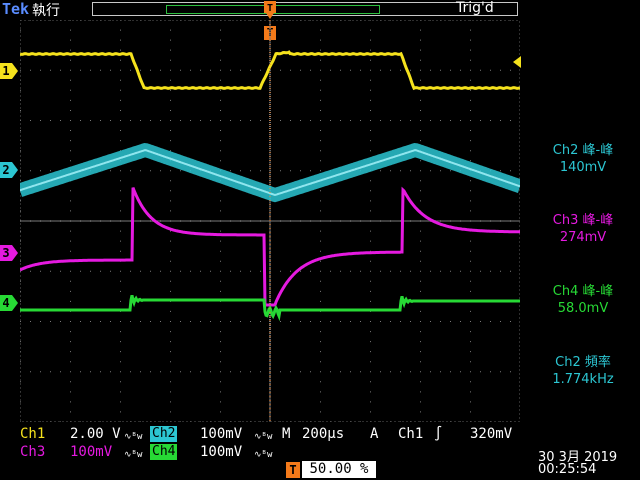  What do you see at coordinates (583, 362) in the screenshot?
I see `measurement-label: Ch2 頻率` at bounding box center [583, 362].